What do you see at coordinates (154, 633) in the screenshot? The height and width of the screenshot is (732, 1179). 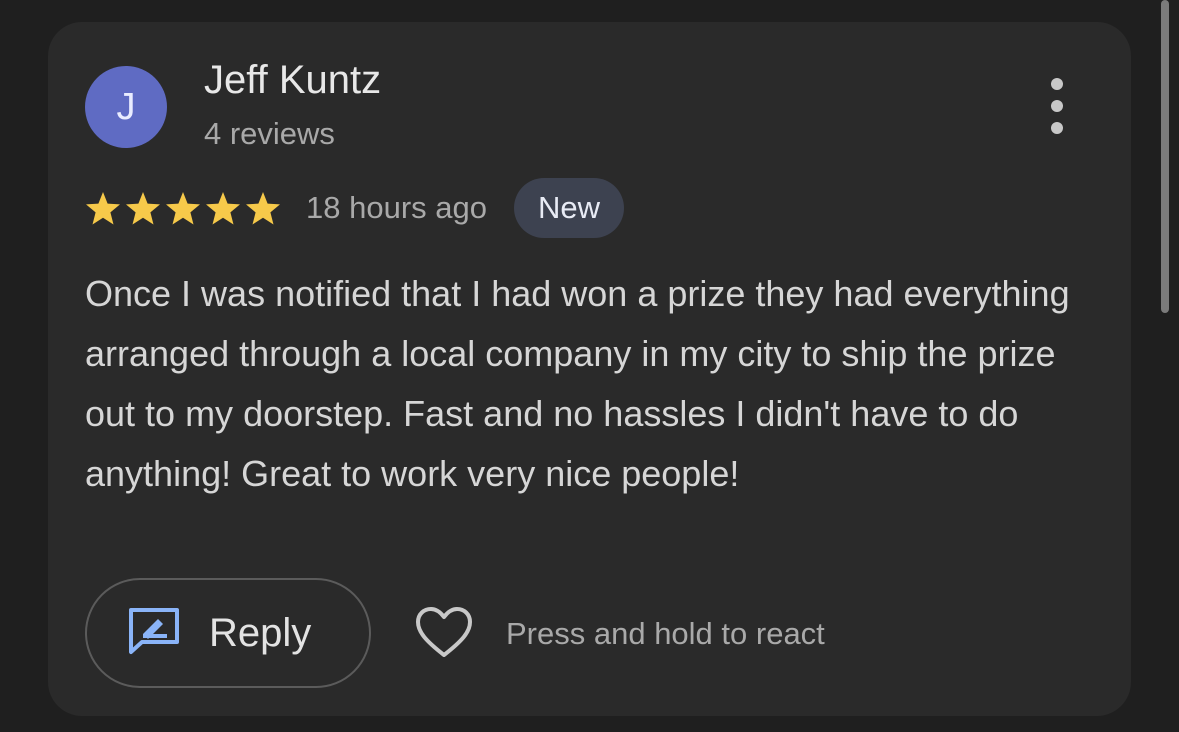 I see `reply-icon` at bounding box center [154, 633].